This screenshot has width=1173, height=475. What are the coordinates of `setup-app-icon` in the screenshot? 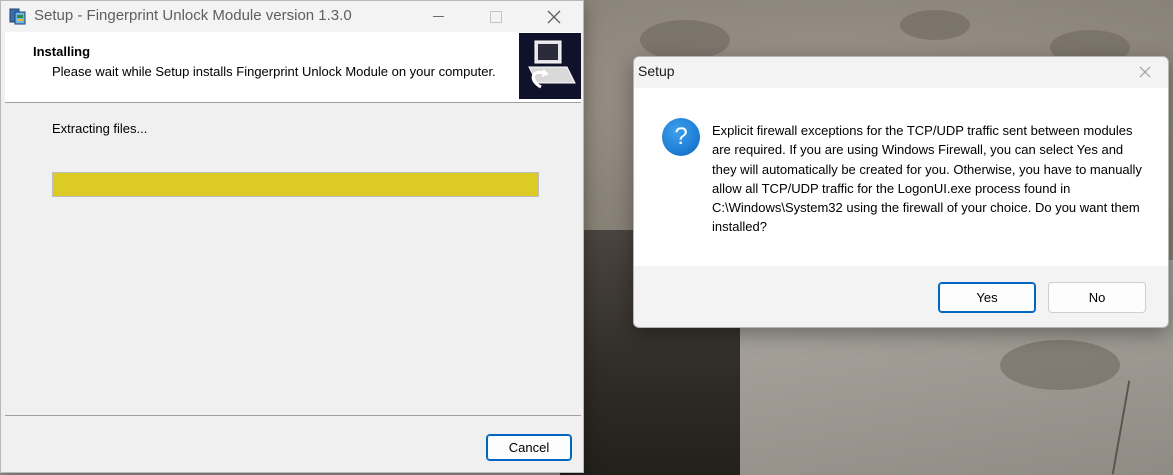 It's located at (17, 16).